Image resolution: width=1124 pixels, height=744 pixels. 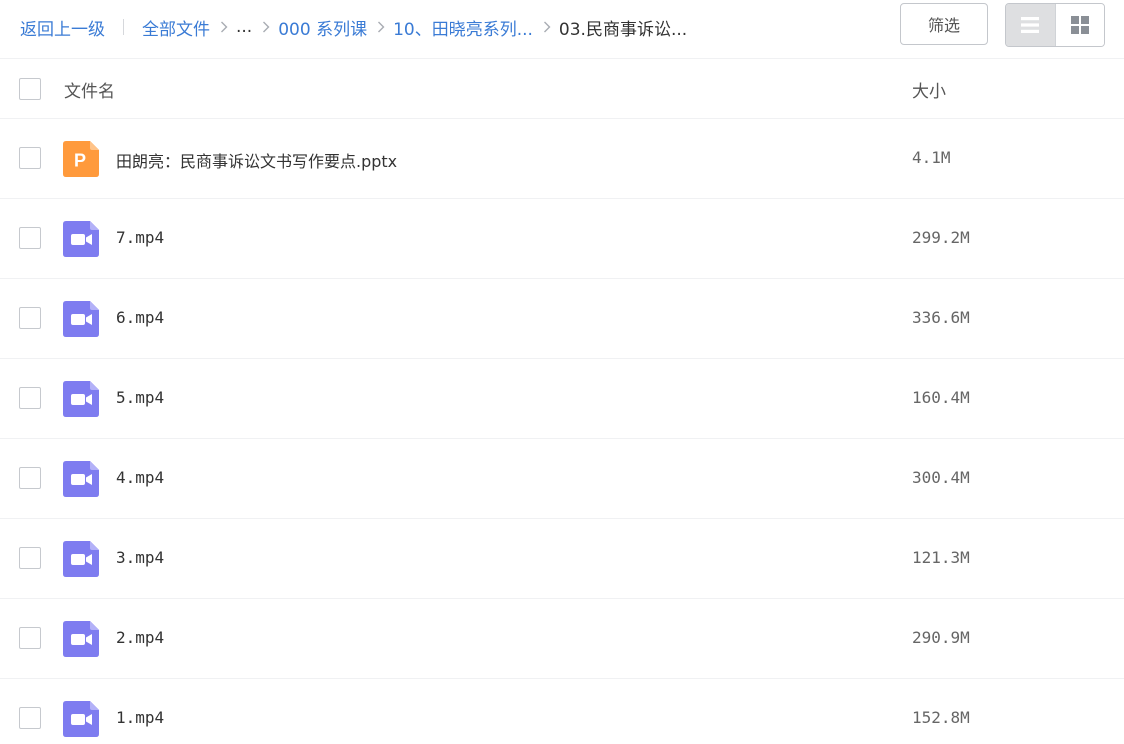 I want to click on table-row: 3.mp4 121.3M, so click(x=562, y=559).